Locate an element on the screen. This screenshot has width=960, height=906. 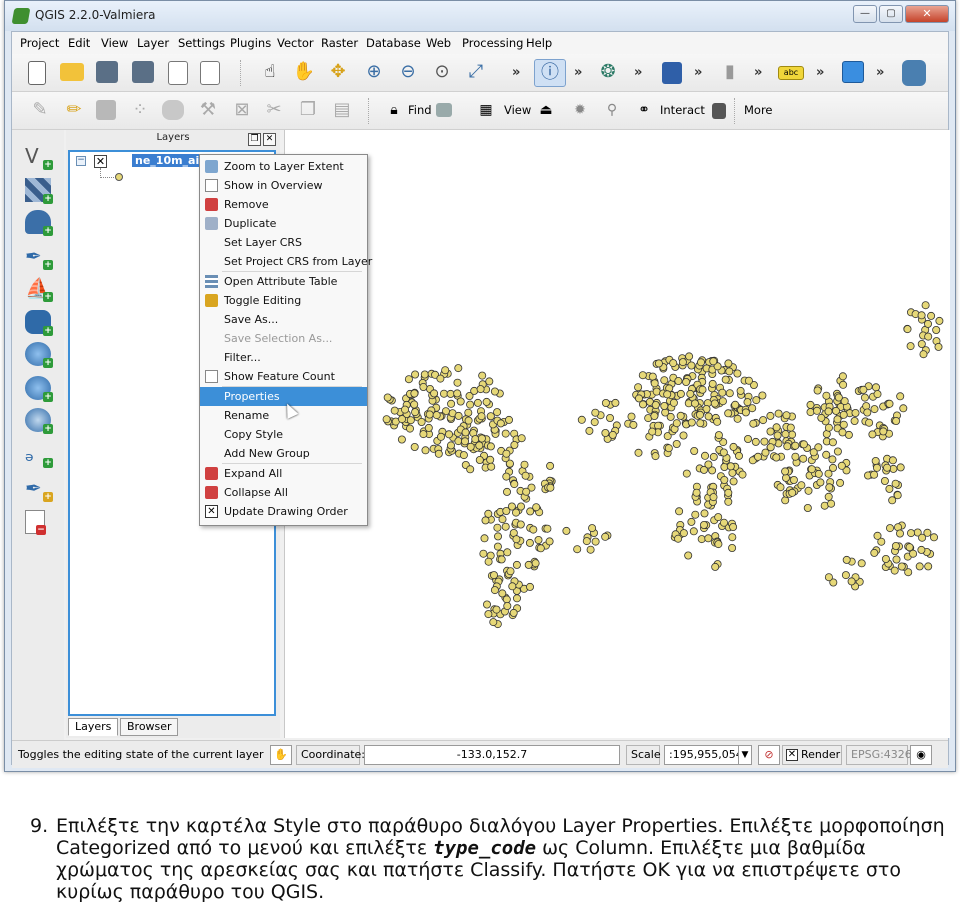
current-edits-icon: ✎ is located at coordinates (40, 110).